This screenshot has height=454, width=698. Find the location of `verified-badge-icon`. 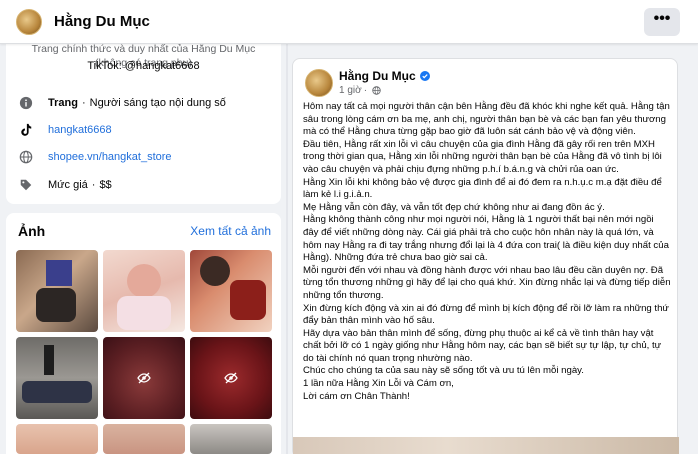

verified-badge-icon is located at coordinates (424, 76).